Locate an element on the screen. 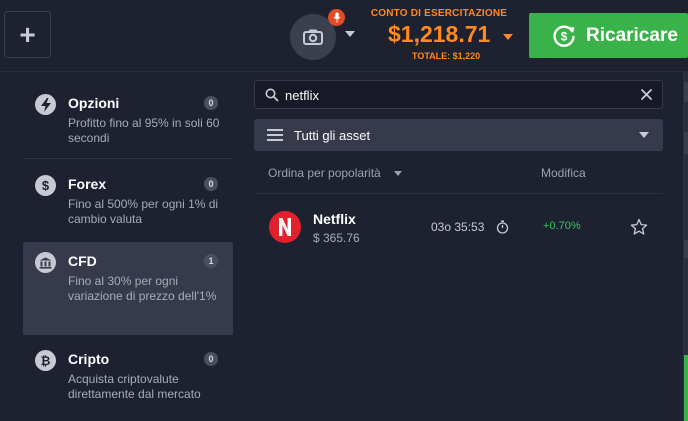 The width and height of the screenshot is (688, 421). deposit-button-label: Ricaricare is located at coordinates (632, 35).